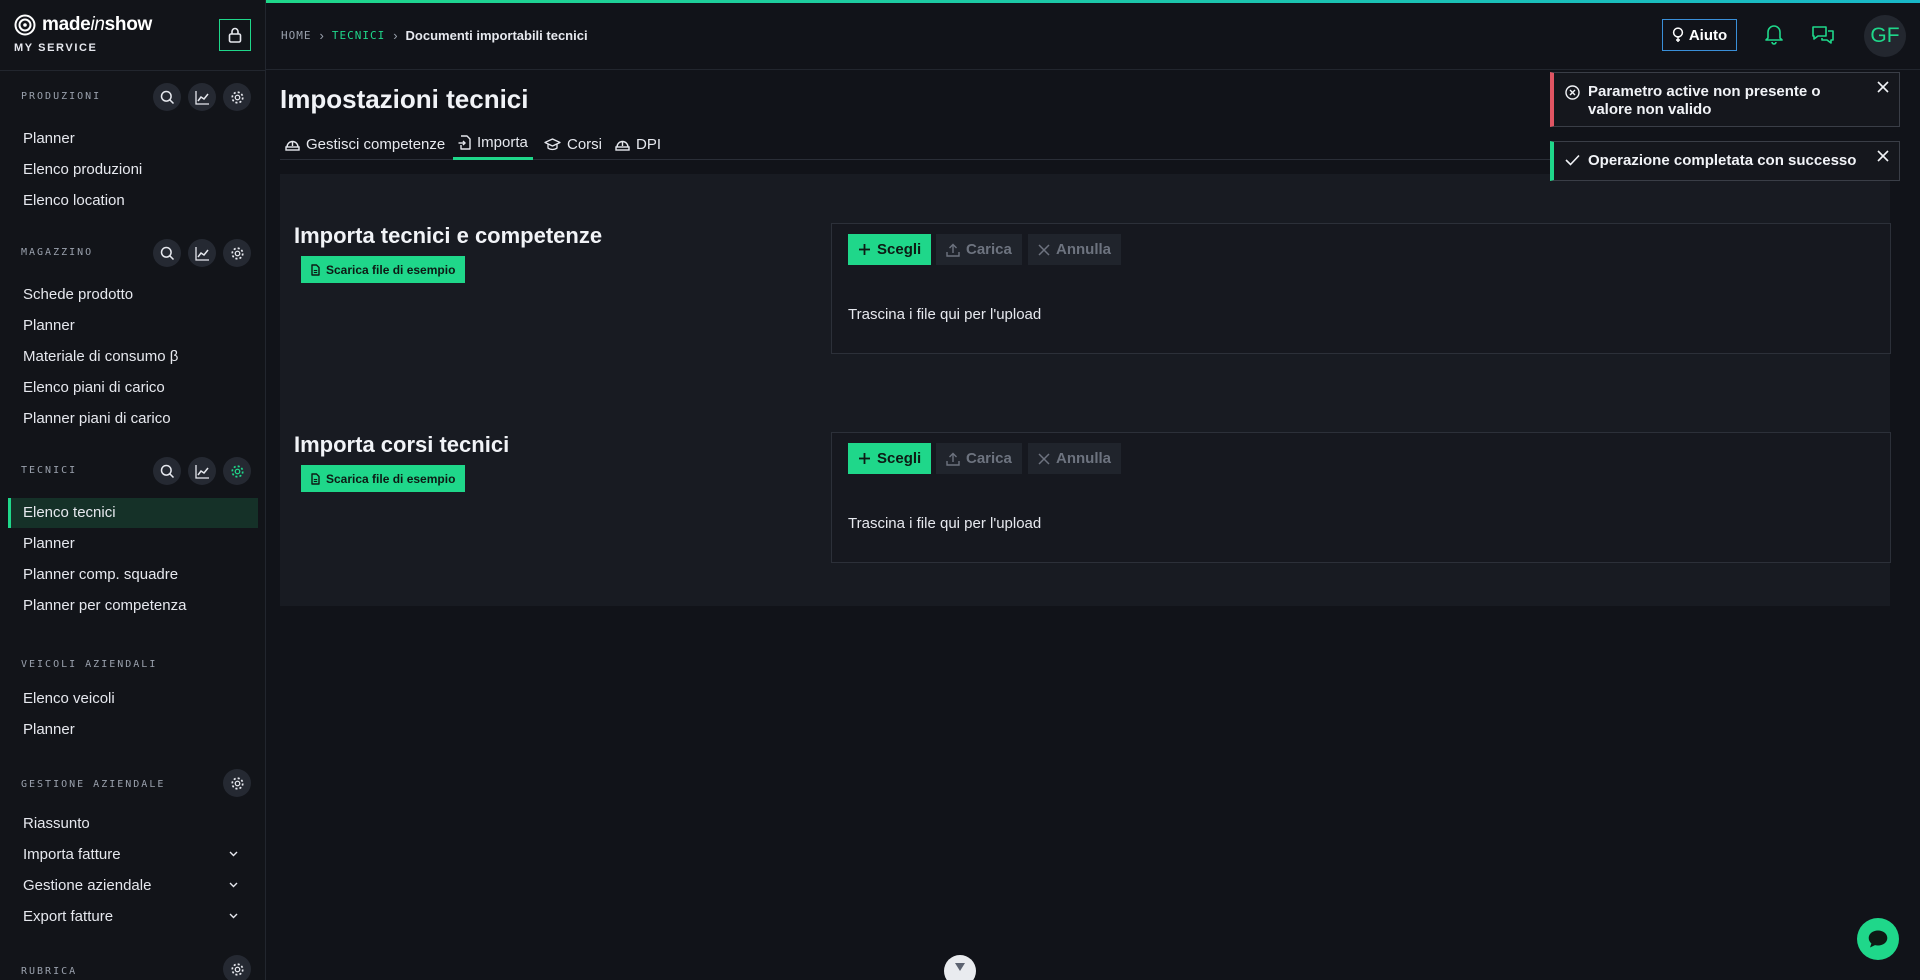 This screenshot has height=980, width=1920. Describe the element at coordinates (132, 70) in the screenshot. I see `sidebar-divider` at that location.